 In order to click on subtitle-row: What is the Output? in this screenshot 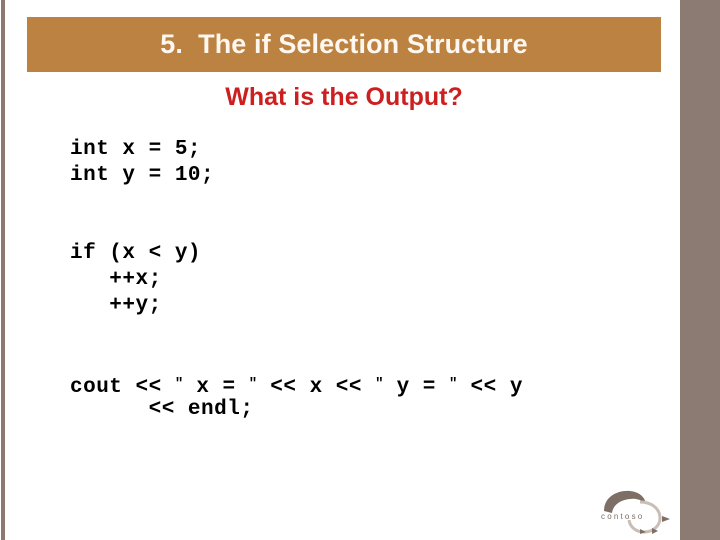, I will do `click(344, 97)`.